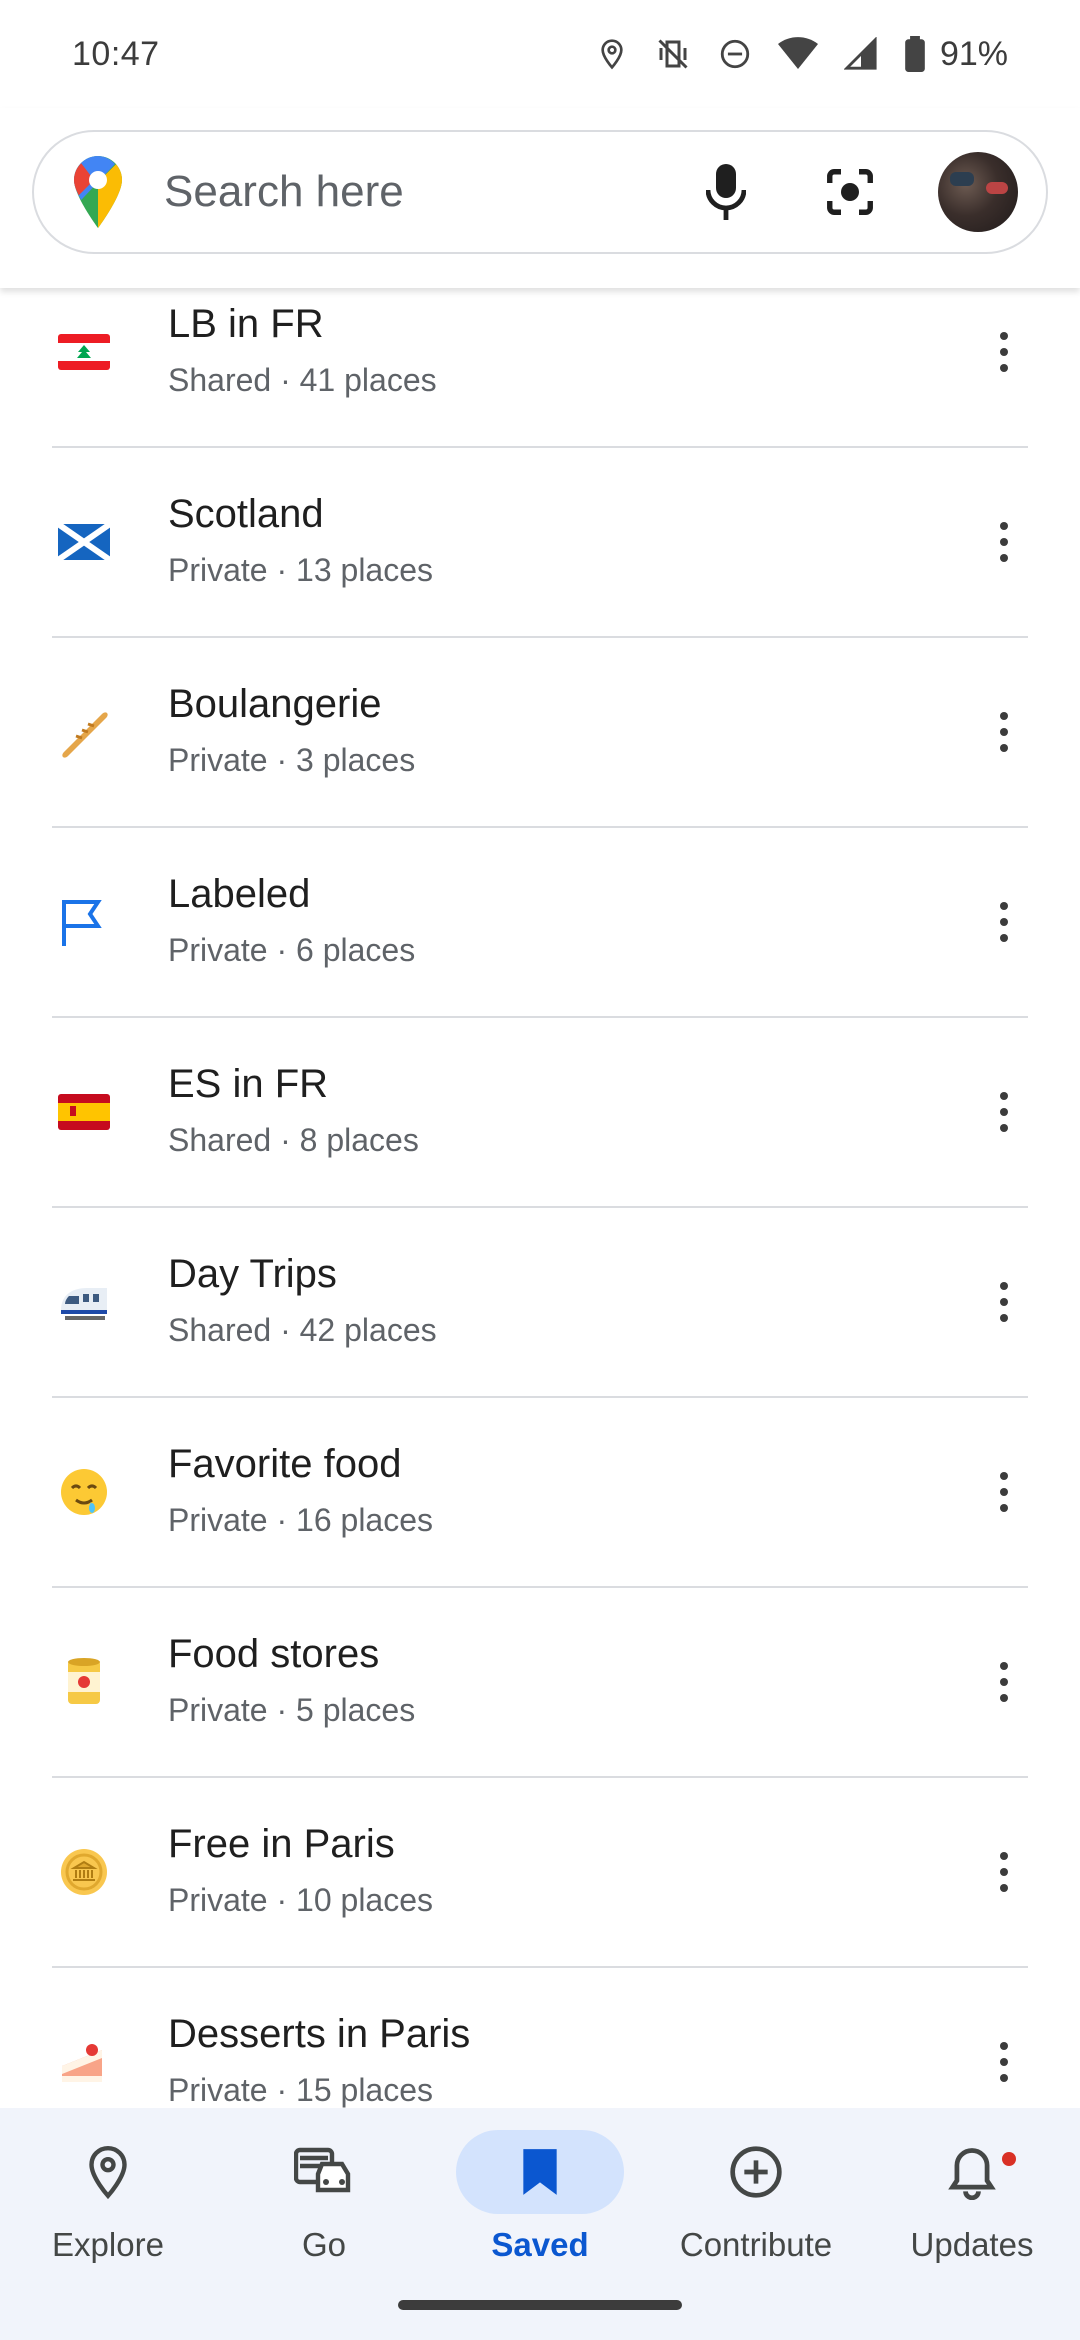 Image resolution: width=1080 pixels, height=2340 pixels. Describe the element at coordinates (673, 54) in the screenshot. I see `vibrate-off-icon` at that location.